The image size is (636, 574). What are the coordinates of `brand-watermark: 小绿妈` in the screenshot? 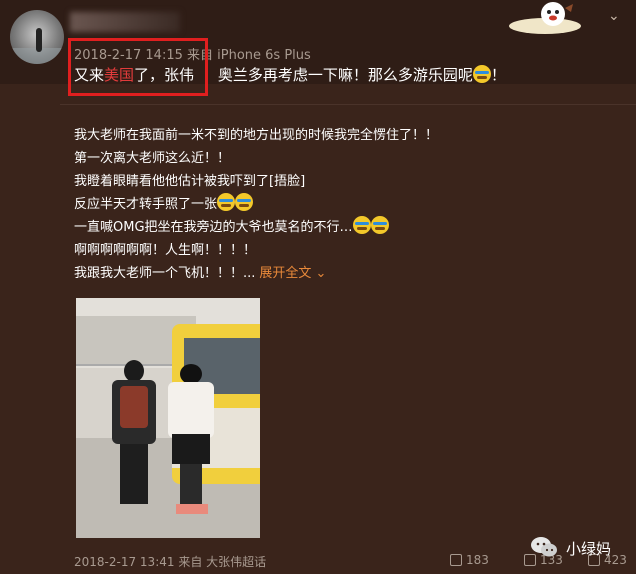 It's located at (589, 549).